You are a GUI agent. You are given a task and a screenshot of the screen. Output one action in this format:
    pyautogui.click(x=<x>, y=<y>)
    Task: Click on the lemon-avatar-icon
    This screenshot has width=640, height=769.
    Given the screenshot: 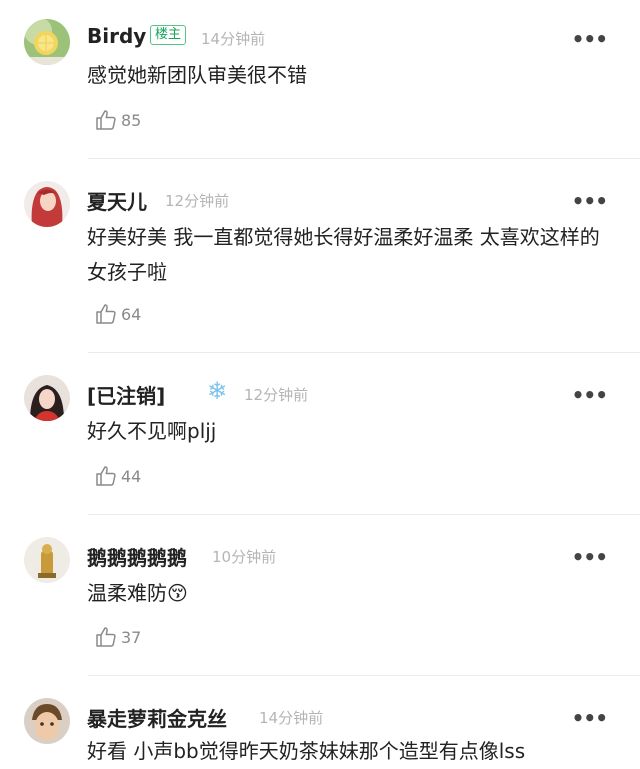 What is the action you would take?
    pyautogui.click(x=47, y=42)
    